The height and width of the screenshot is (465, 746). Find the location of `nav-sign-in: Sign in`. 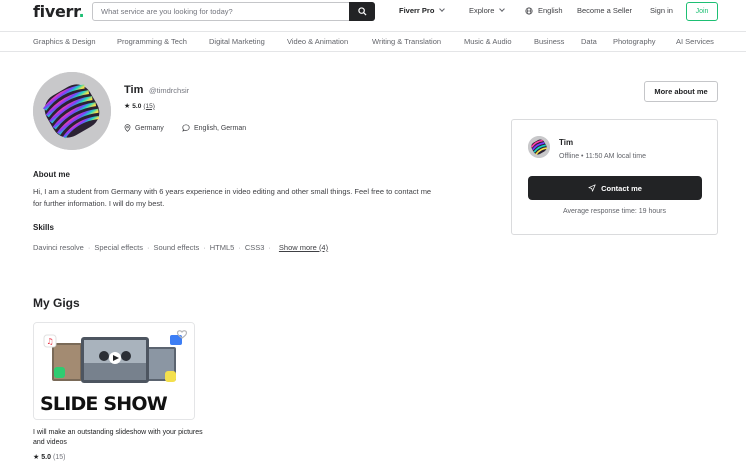

nav-sign-in: Sign in is located at coordinates (661, 10).